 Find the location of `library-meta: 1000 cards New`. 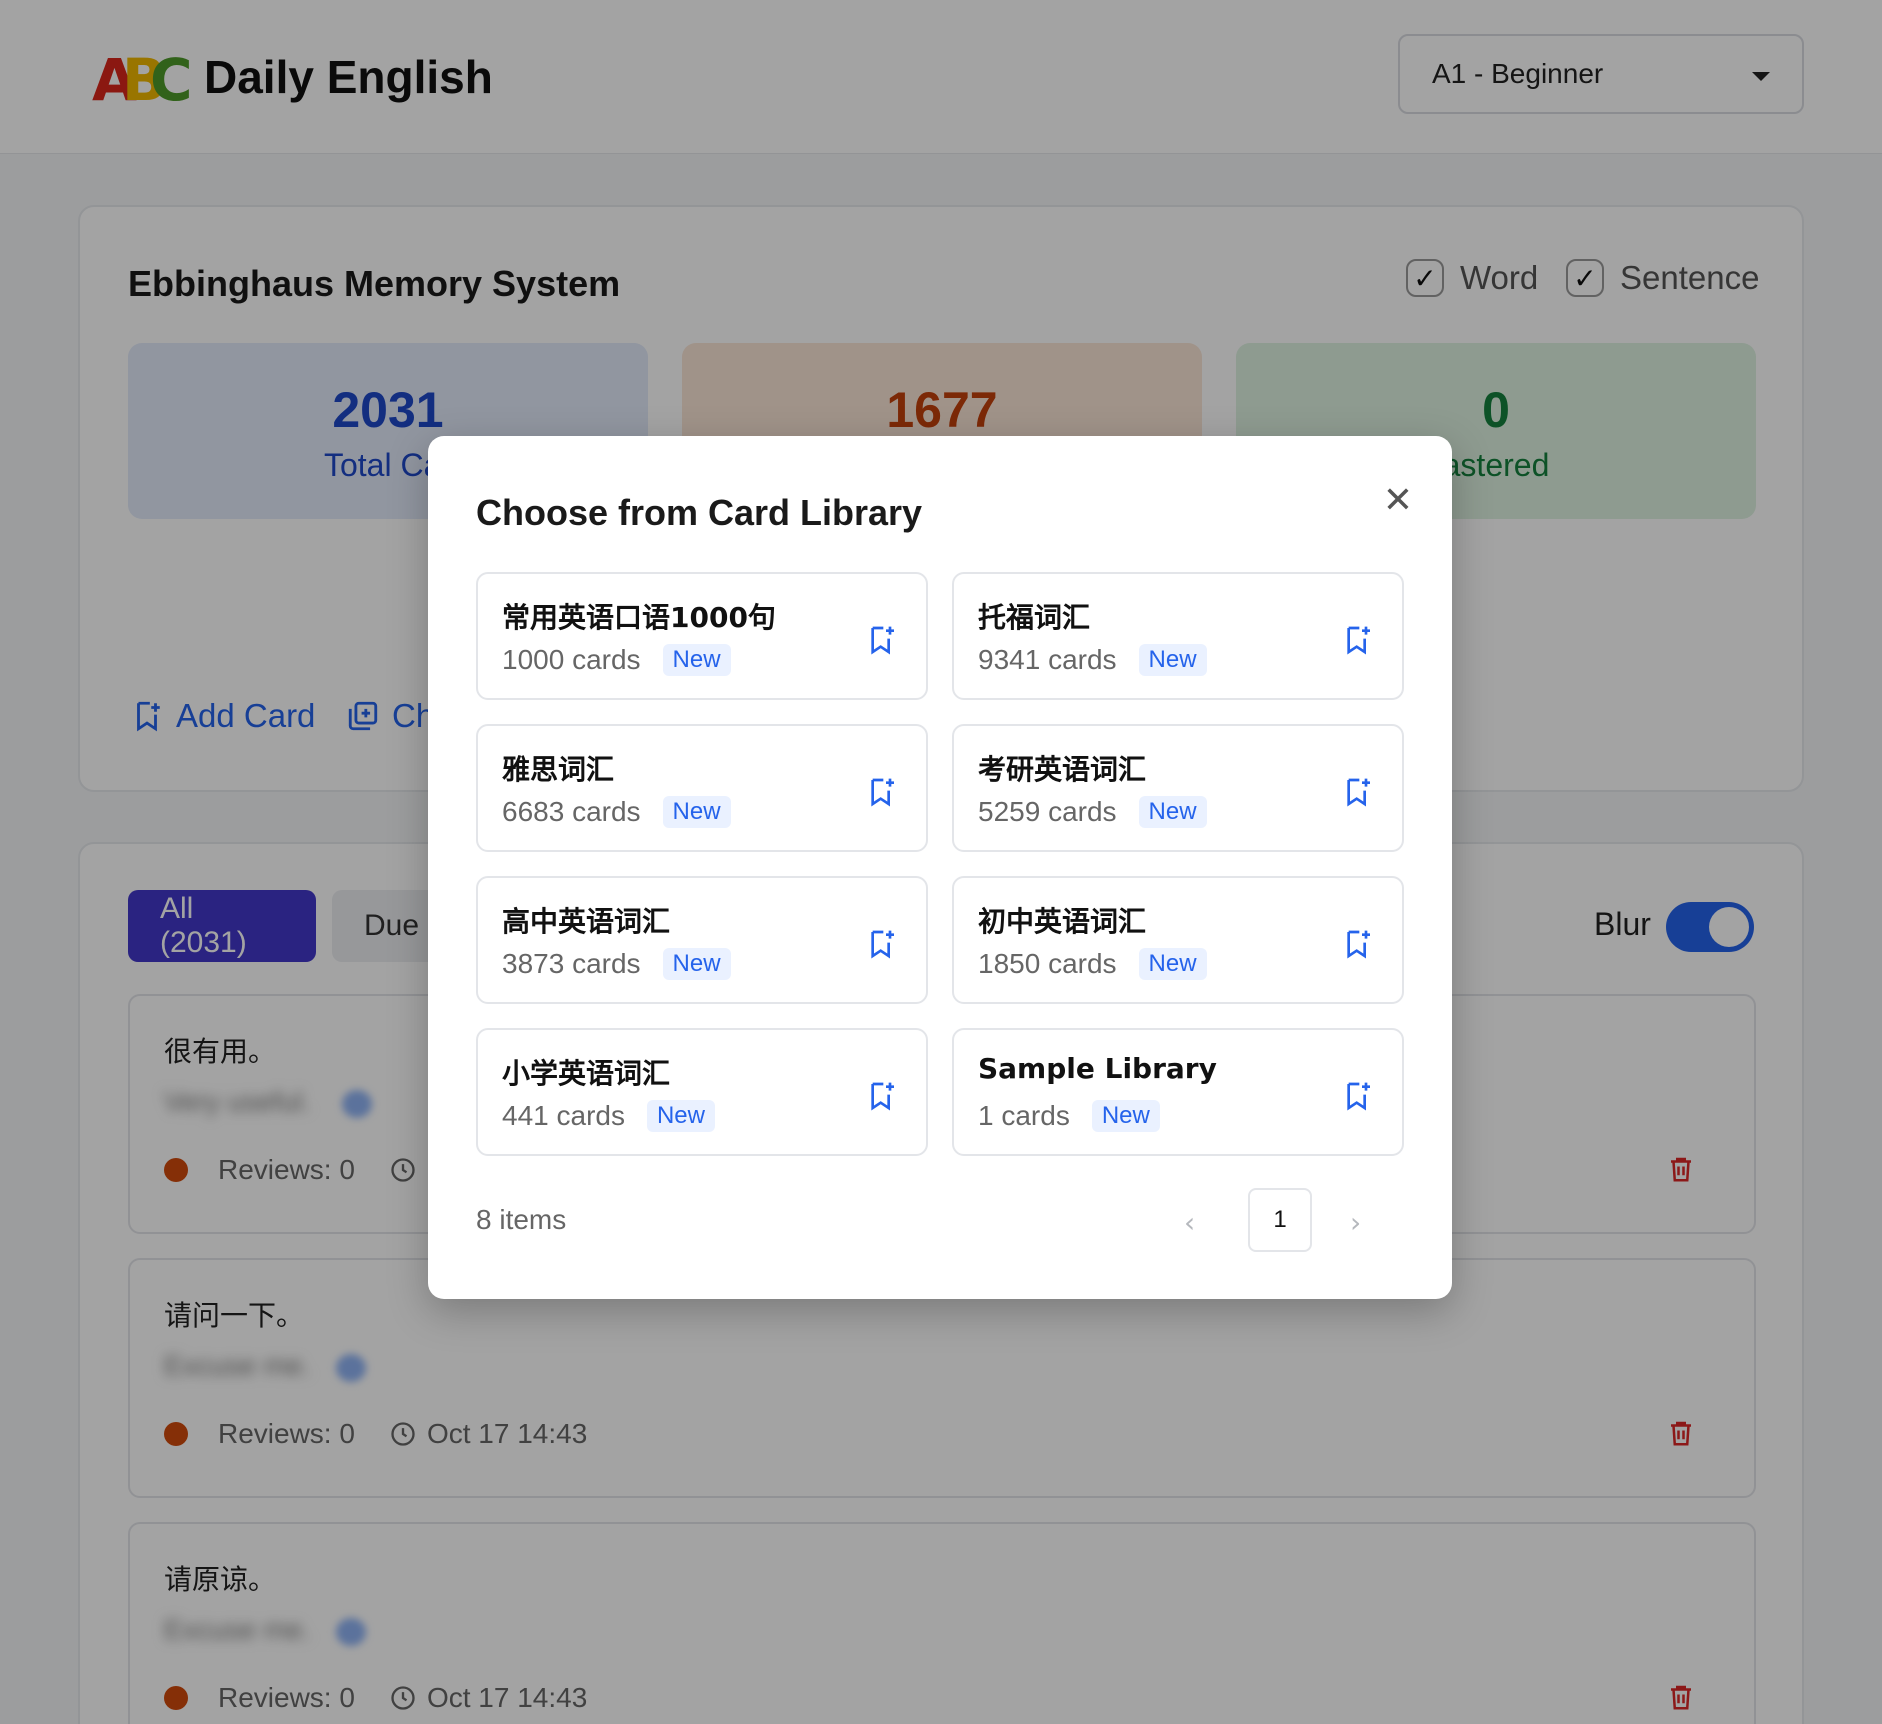

library-meta: 1000 cards New is located at coordinates (616, 660).